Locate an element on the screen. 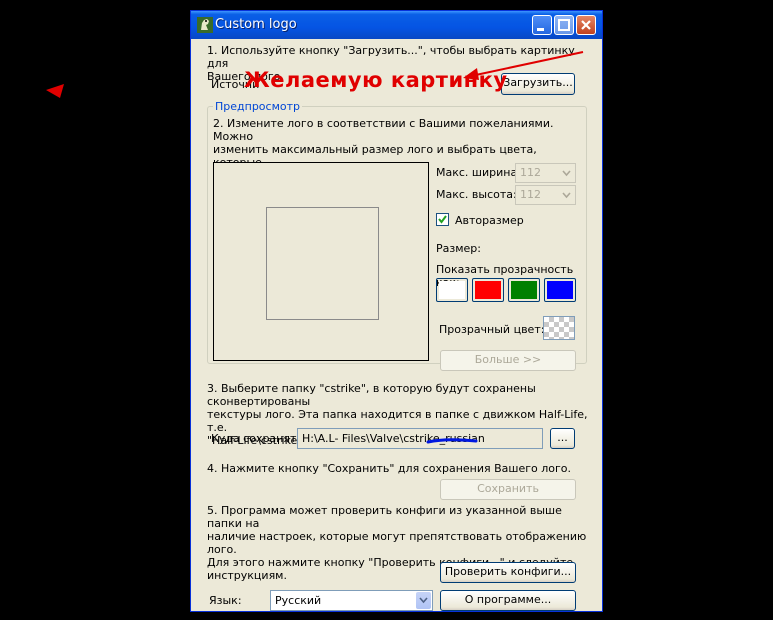 Image resolution: width=773 pixels, height=620 pixels. max-width-value: 112 is located at coordinates (530, 172).